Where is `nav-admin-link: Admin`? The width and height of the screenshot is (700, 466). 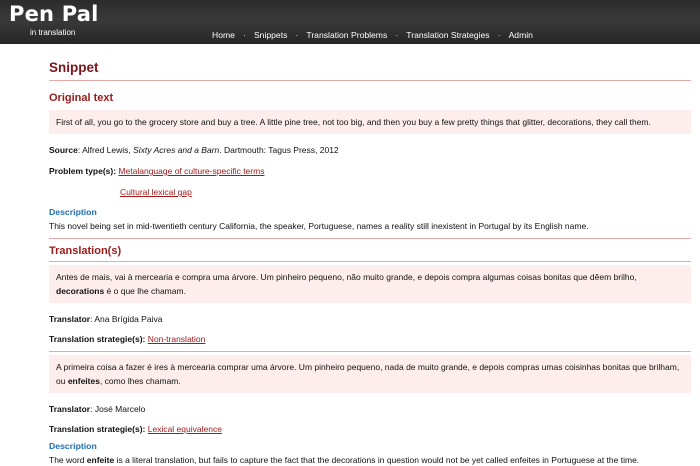 nav-admin-link: Admin is located at coordinates (521, 35).